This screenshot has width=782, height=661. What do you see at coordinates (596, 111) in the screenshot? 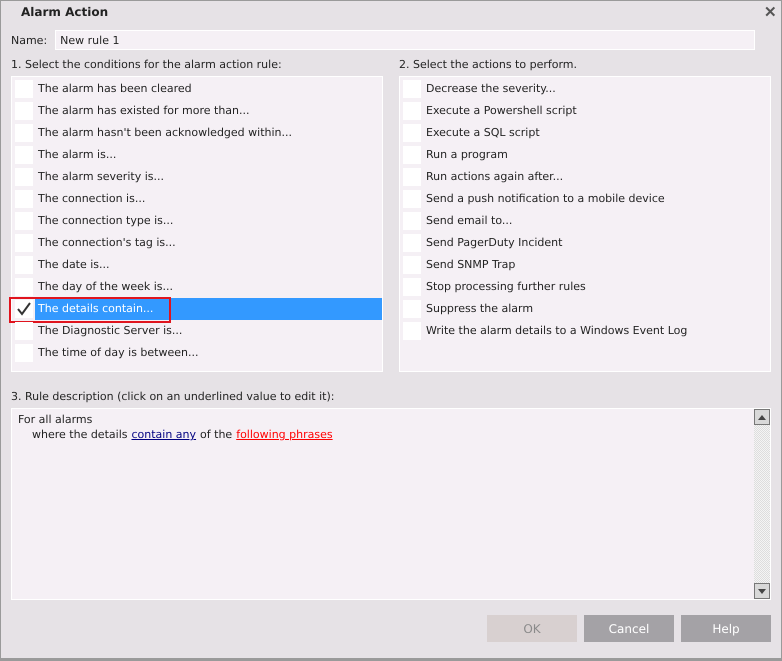
I see `list-item: Execute a Powershell script` at bounding box center [596, 111].